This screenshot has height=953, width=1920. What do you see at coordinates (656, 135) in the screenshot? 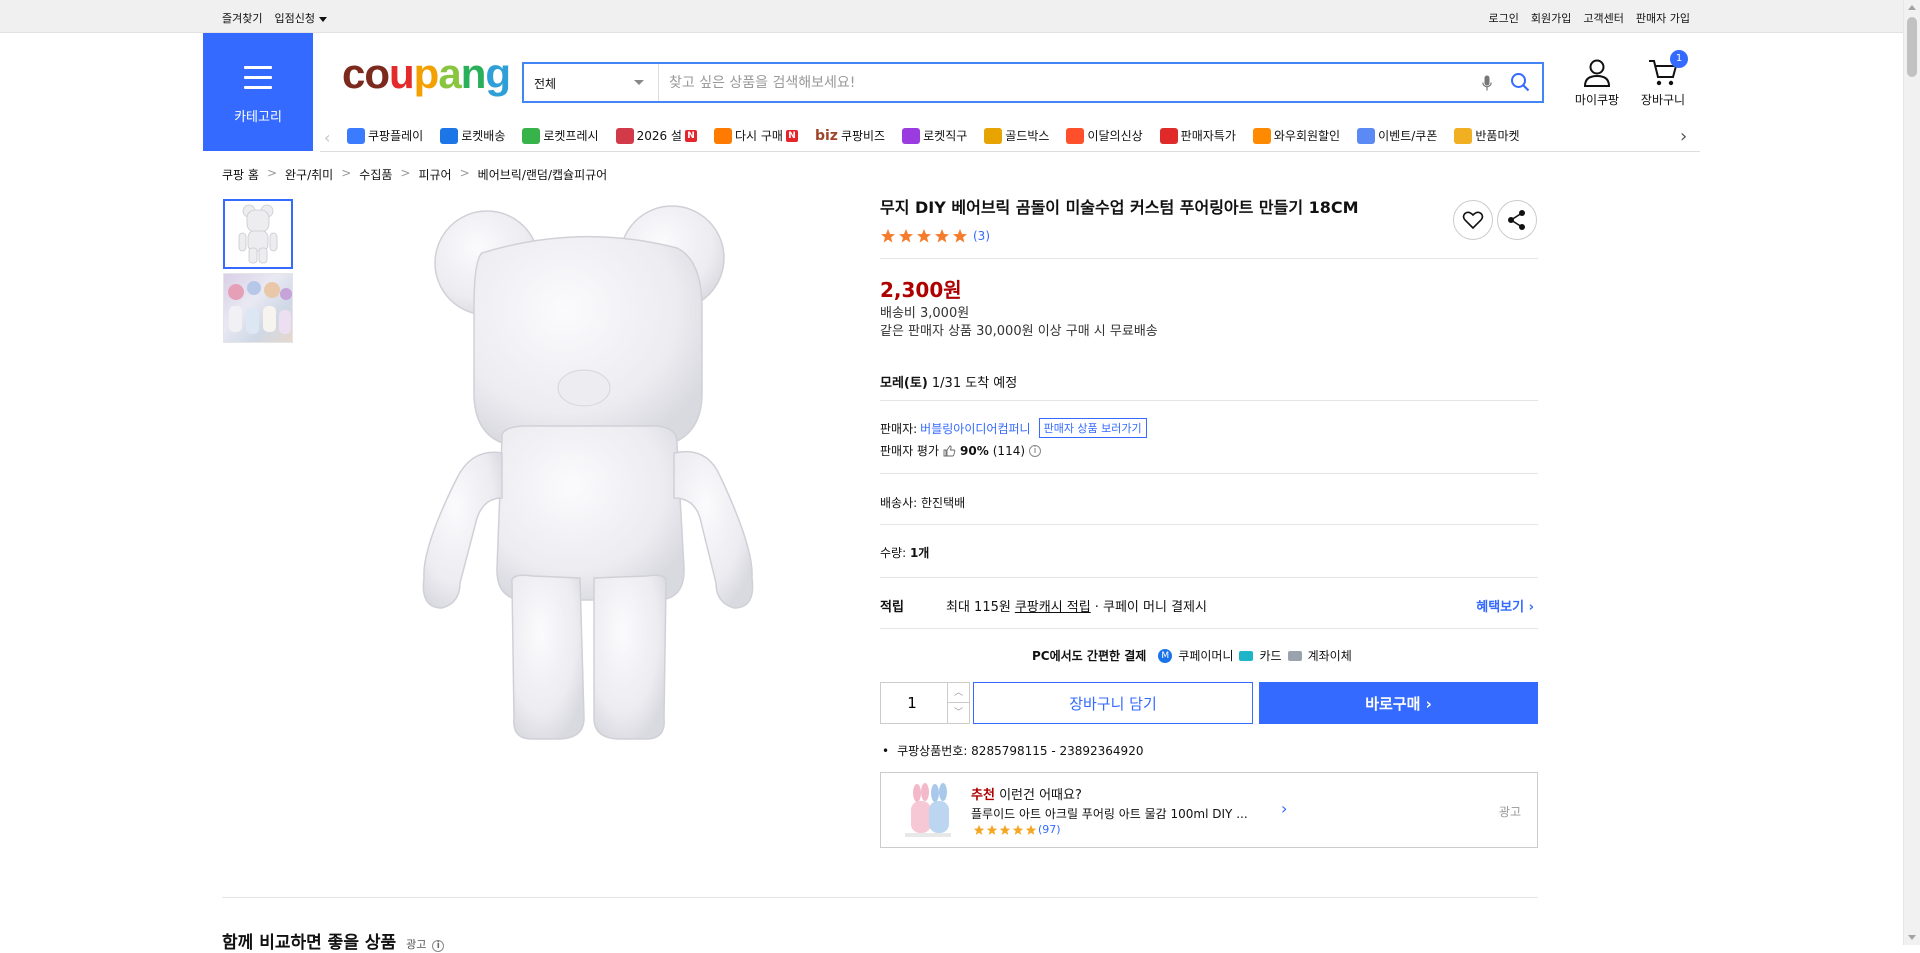
I see `nav-item: 2026 설N` at bounding box center [656, 135].